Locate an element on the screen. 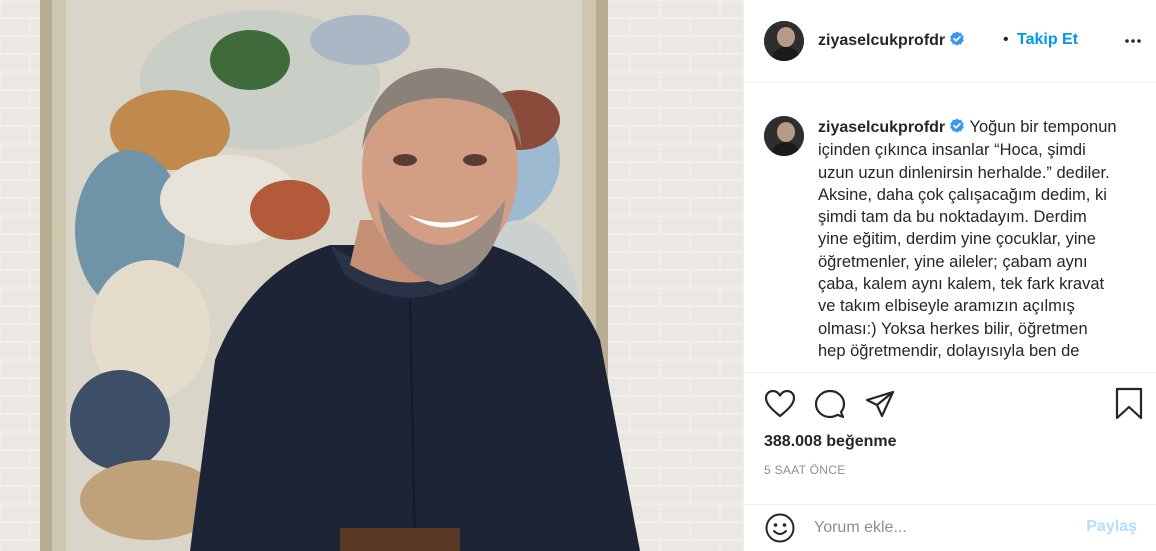 Image resolution: width=1156 pixels, height=551 pixels. author-username: ziyaselcukprofdr is located at coordinates (891, 40).